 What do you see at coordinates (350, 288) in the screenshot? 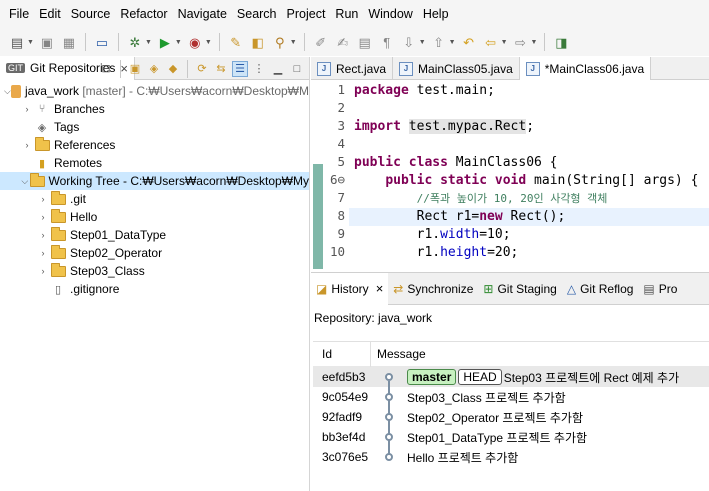
I see `tab-history: ◪ History ×` at bounding box center [350, 288].